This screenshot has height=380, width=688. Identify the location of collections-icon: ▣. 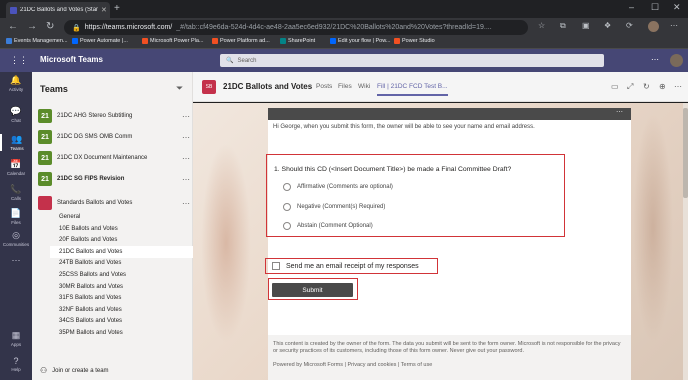
(586, 25).